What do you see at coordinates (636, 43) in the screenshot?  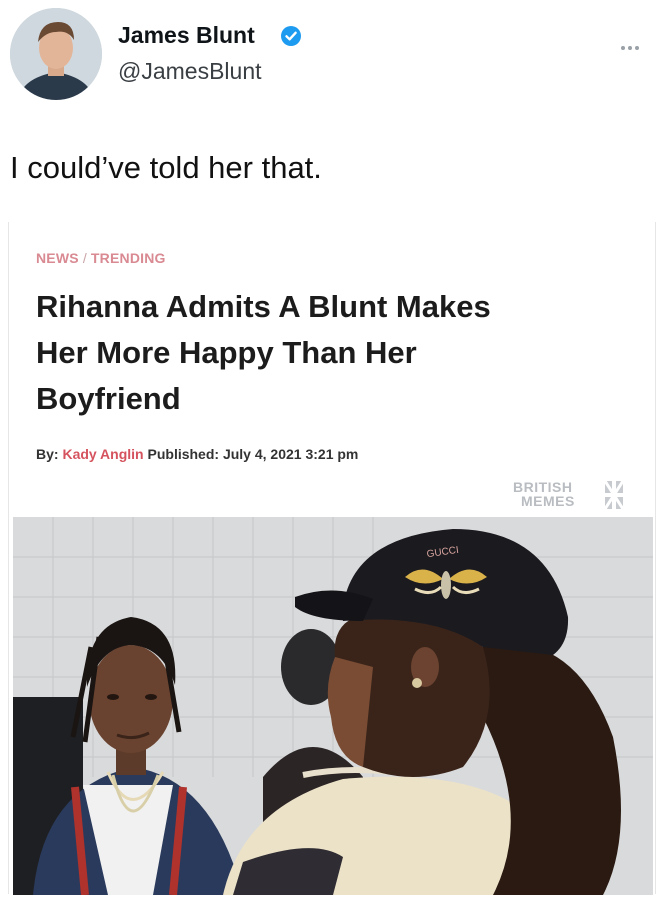 I see `more-dots-icon` at bounding box center [636, 43].